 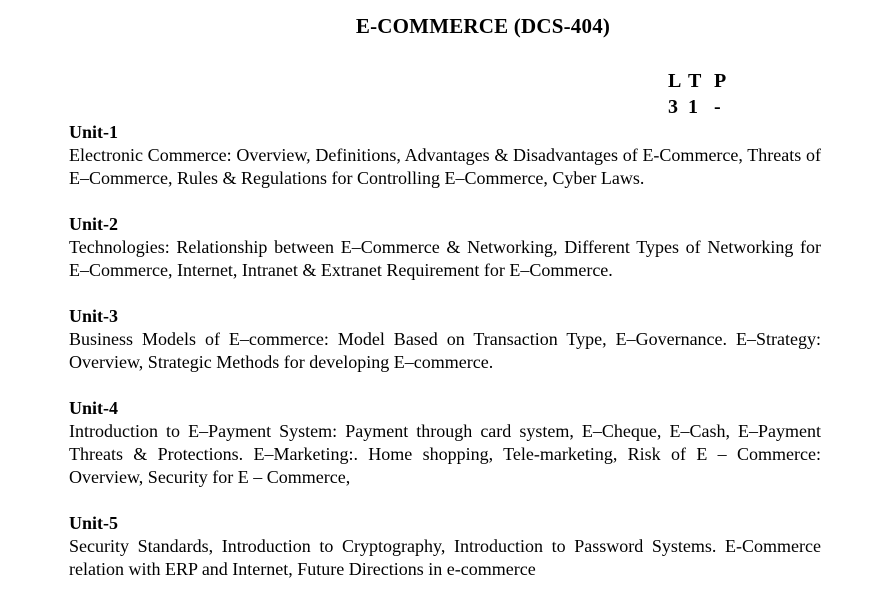 What do you see at coordinates (675, 81) in the screenshot?
I see `ltp-header-l: L` at bounding box center [675, 81].